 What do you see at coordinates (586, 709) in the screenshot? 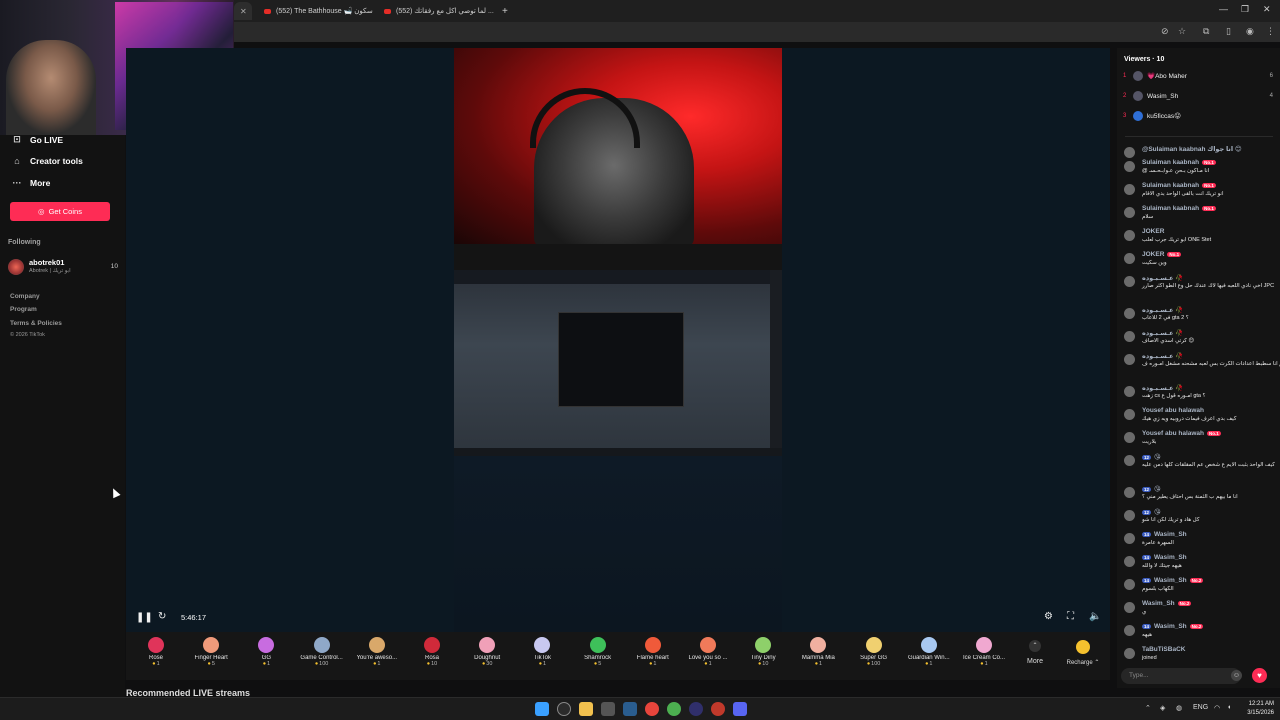
I see `file-explorer-icon` at bounding box center [586, 709].